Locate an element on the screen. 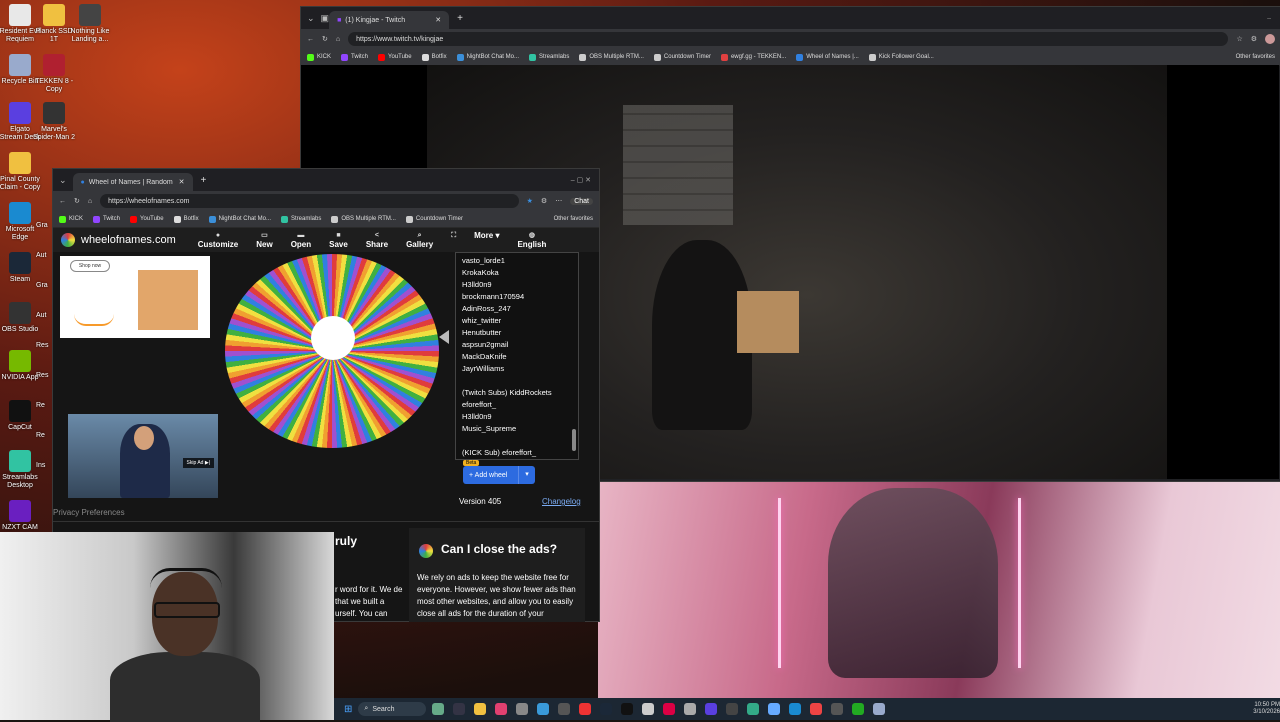 The height and width of the screenshot is (722, 1280). tab-wheelofnames: ● Wheel of Names | Random name ✕ is located at coordinates (132, 182).